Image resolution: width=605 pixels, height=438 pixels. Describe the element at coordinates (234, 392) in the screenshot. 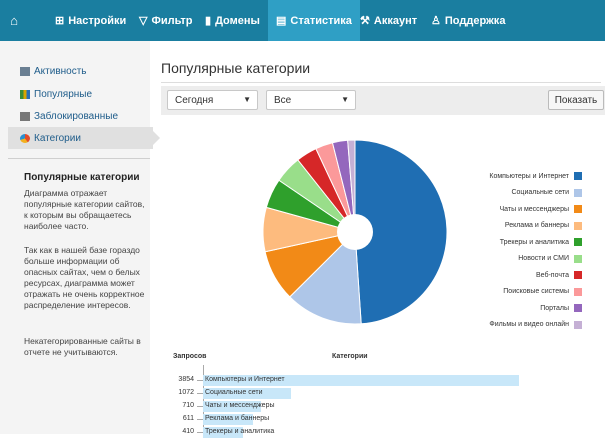

I see `bar-category-label: Социальные сети` at that location.